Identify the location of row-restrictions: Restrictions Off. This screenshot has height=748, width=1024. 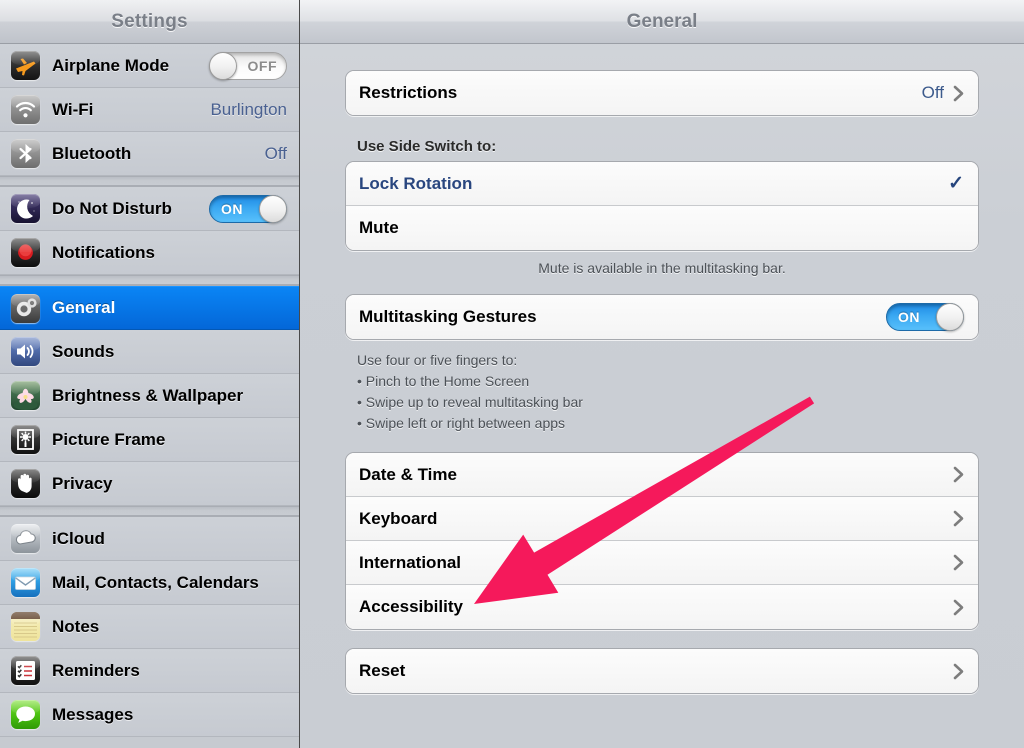
(662, 93).